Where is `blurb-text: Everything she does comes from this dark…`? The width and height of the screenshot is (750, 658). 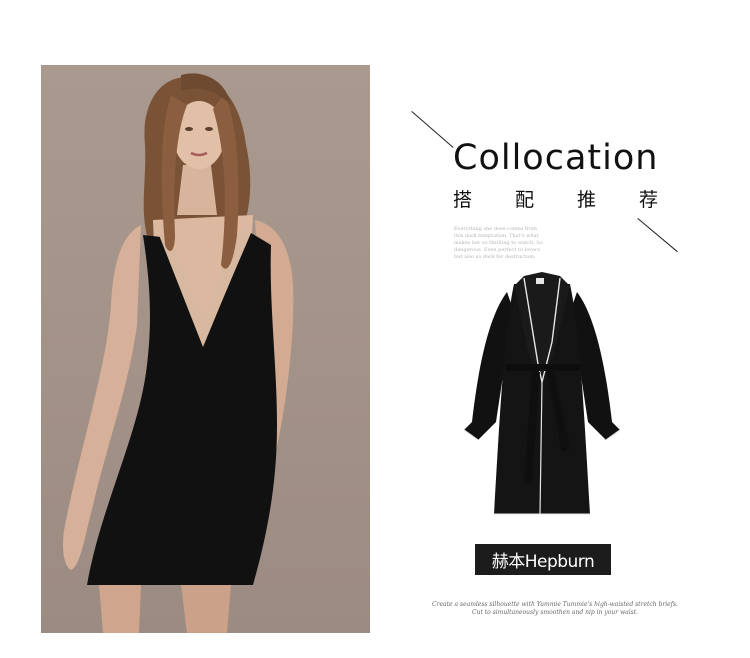 blurb-text: Everything she does comes from this dark… is located at coordinates (498, 243).